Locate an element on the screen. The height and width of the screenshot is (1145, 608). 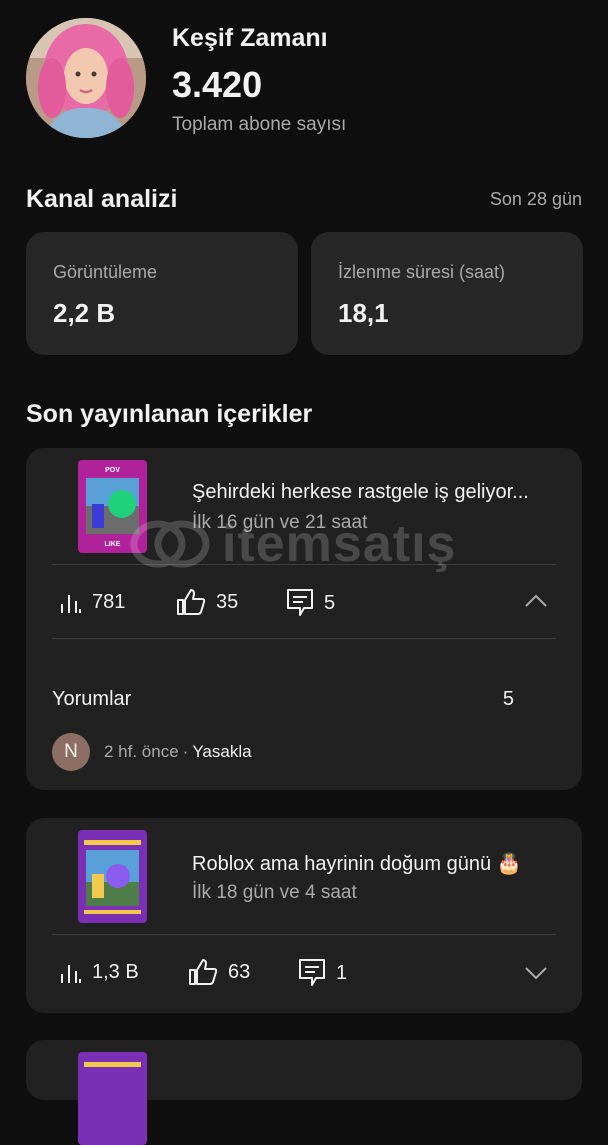
views-metric: 781 is located at coordinates (92, 602).